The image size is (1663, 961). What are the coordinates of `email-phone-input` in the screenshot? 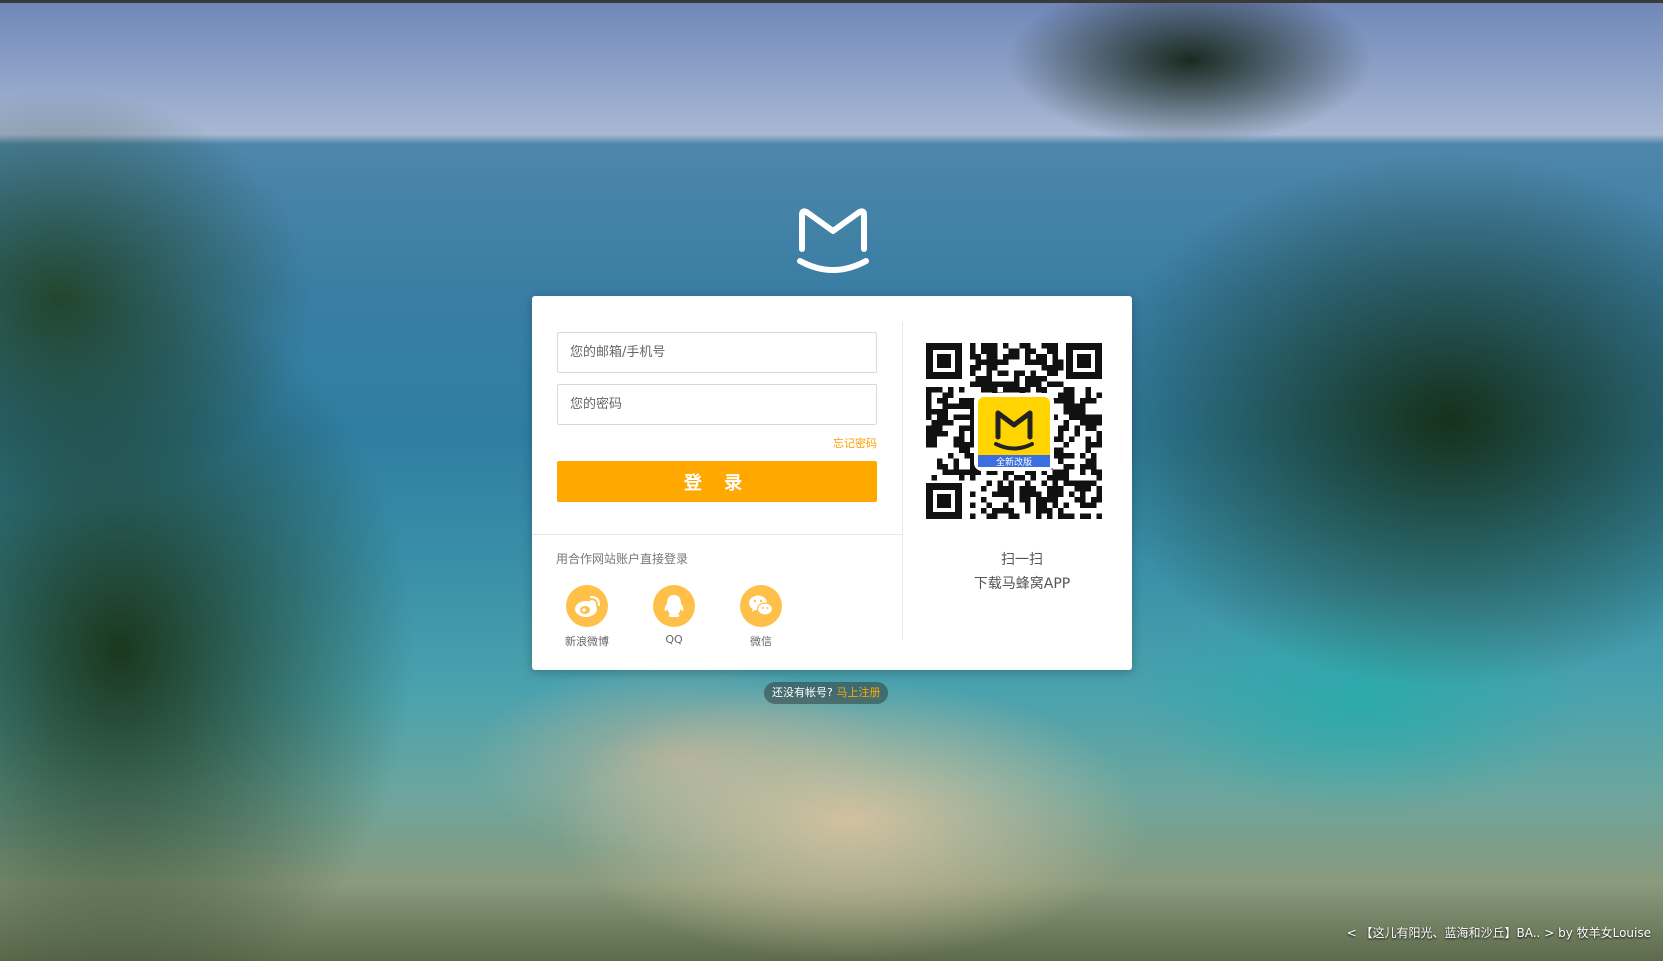 It's located at (717, 352).